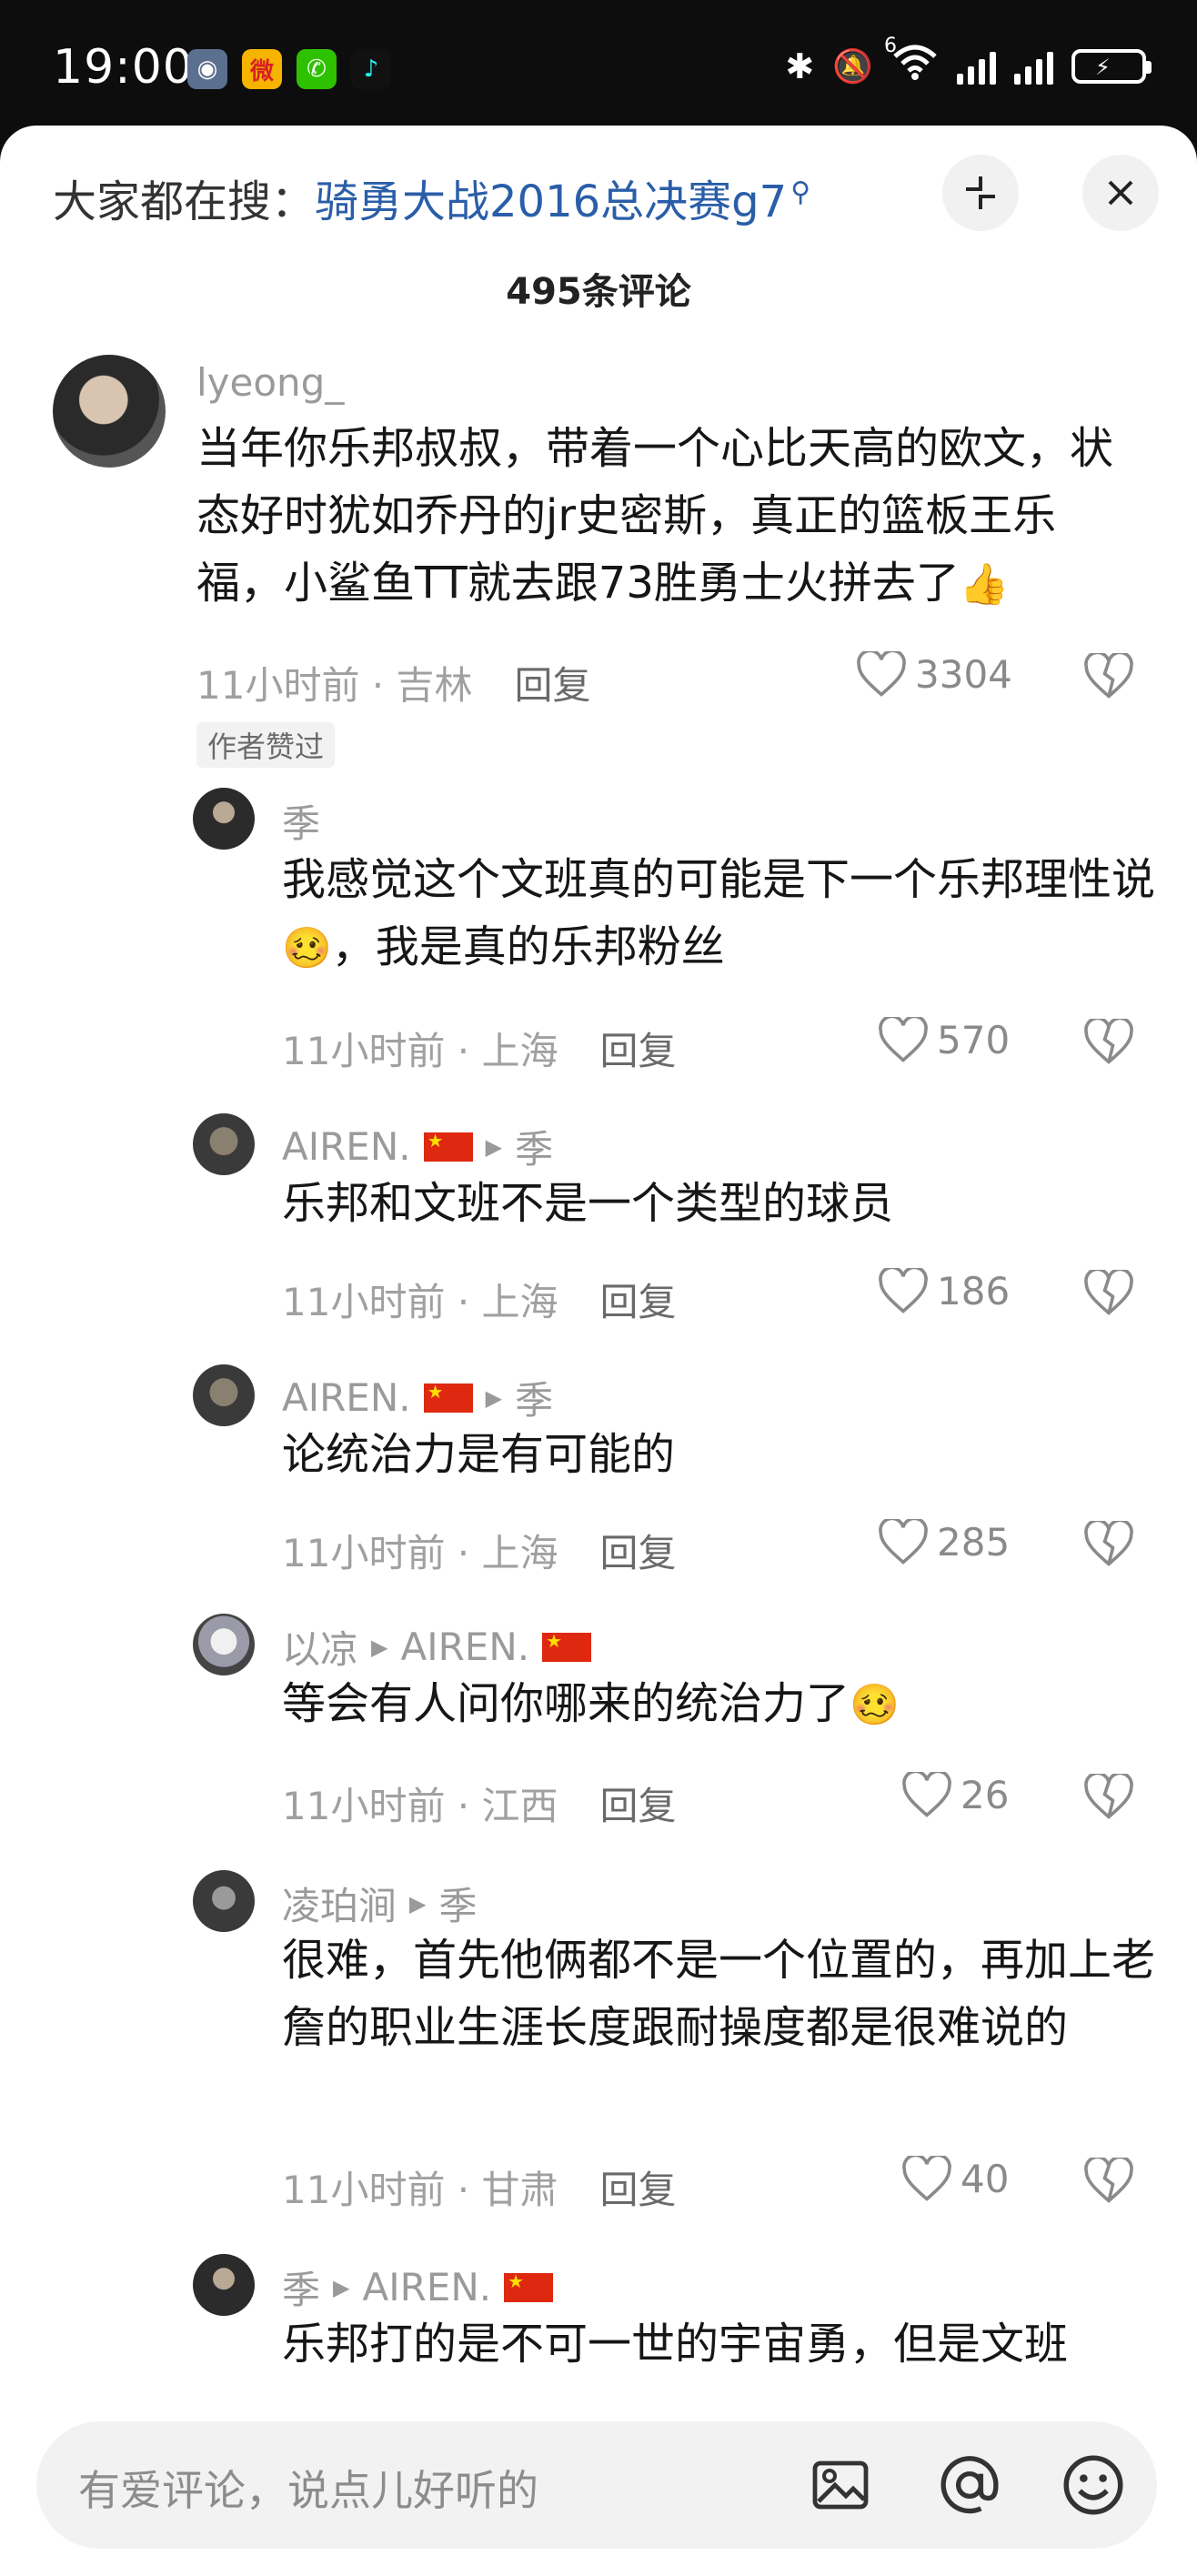 The height and width of the screenshot is (2576, 1197). I want to click on like-count: 40, so click(985, 2178).